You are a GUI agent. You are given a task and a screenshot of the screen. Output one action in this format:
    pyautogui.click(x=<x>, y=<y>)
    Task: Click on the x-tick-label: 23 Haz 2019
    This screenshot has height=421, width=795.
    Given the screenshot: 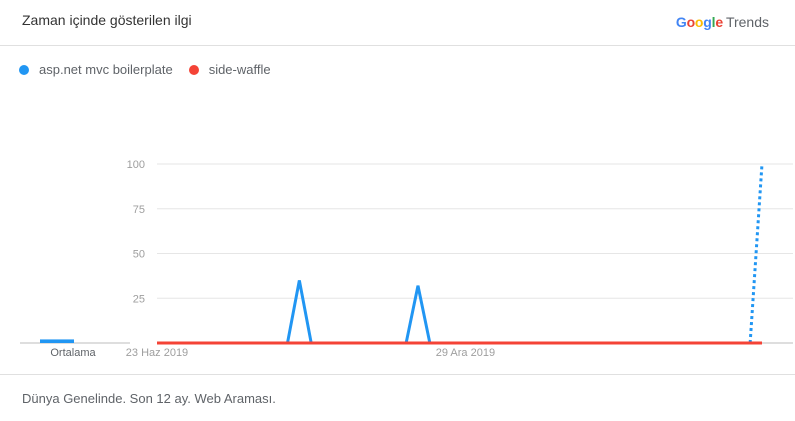 What is the action you would take?
    pyautogui.click(x=157, y=353)
    